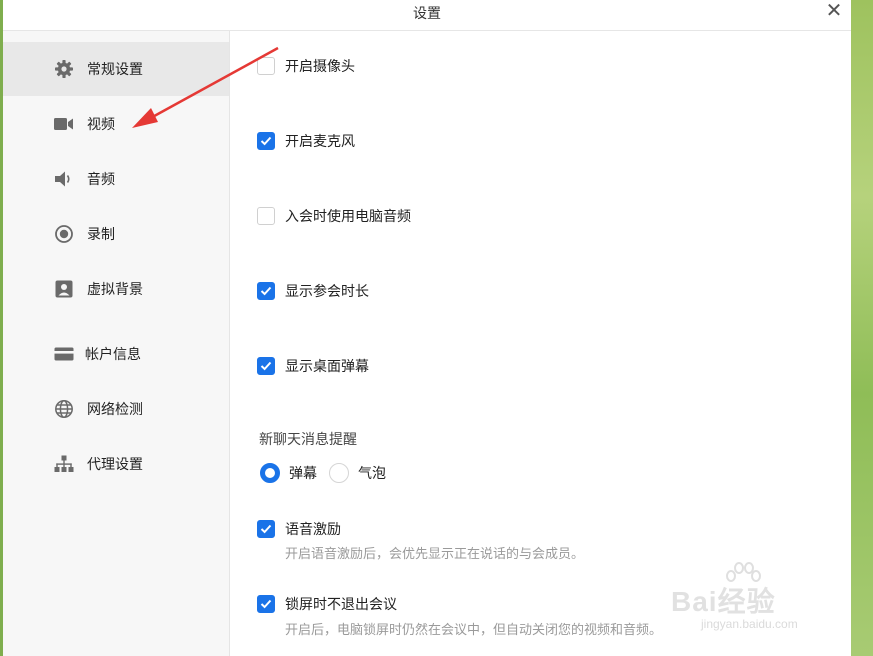 The image size is (873, 656). I want to click on sidebar-item-record: 录制, so click(116, 234).